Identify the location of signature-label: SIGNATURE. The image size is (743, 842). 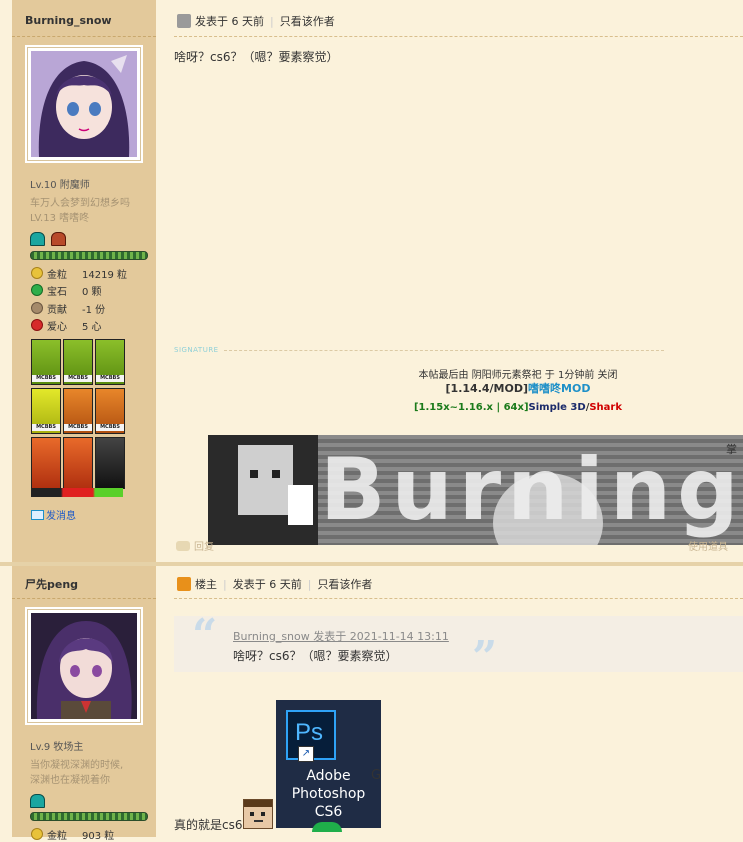
(196, 350).